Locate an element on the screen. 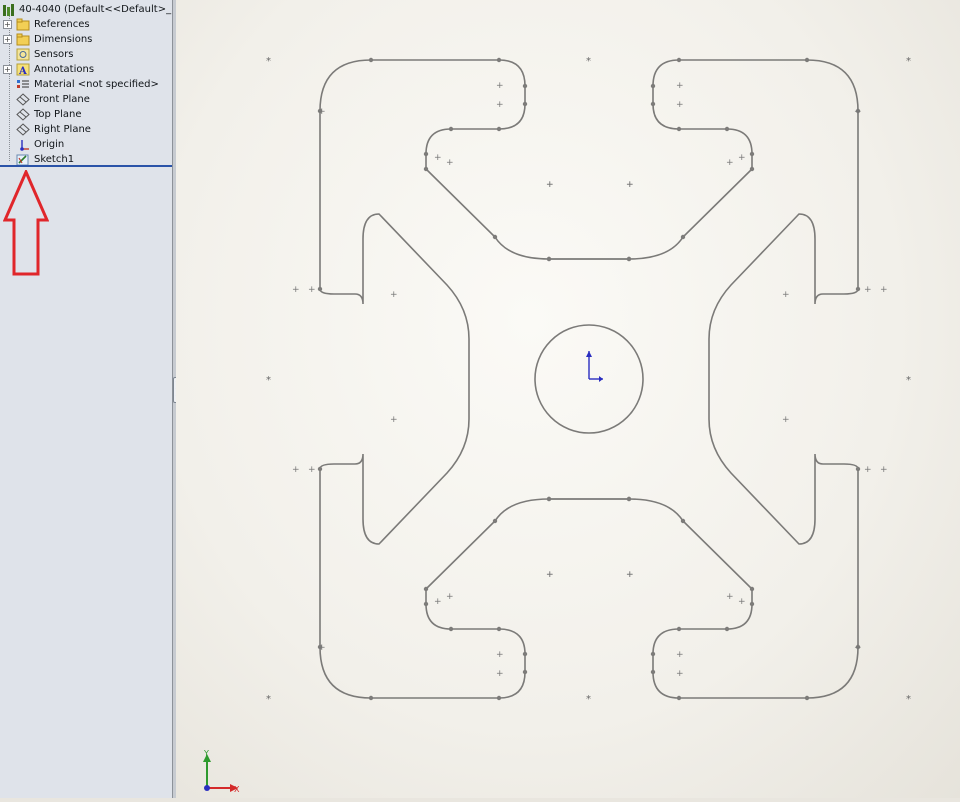 This screenshot has height=802, width=960. tree-item-dimensions: + Dimensions is located at coordinates (86, 39).